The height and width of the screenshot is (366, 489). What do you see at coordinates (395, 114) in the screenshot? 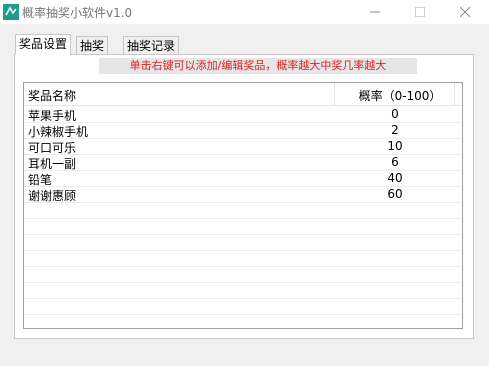
I see `prize-probability: 0` at bounding box center [395, 114].